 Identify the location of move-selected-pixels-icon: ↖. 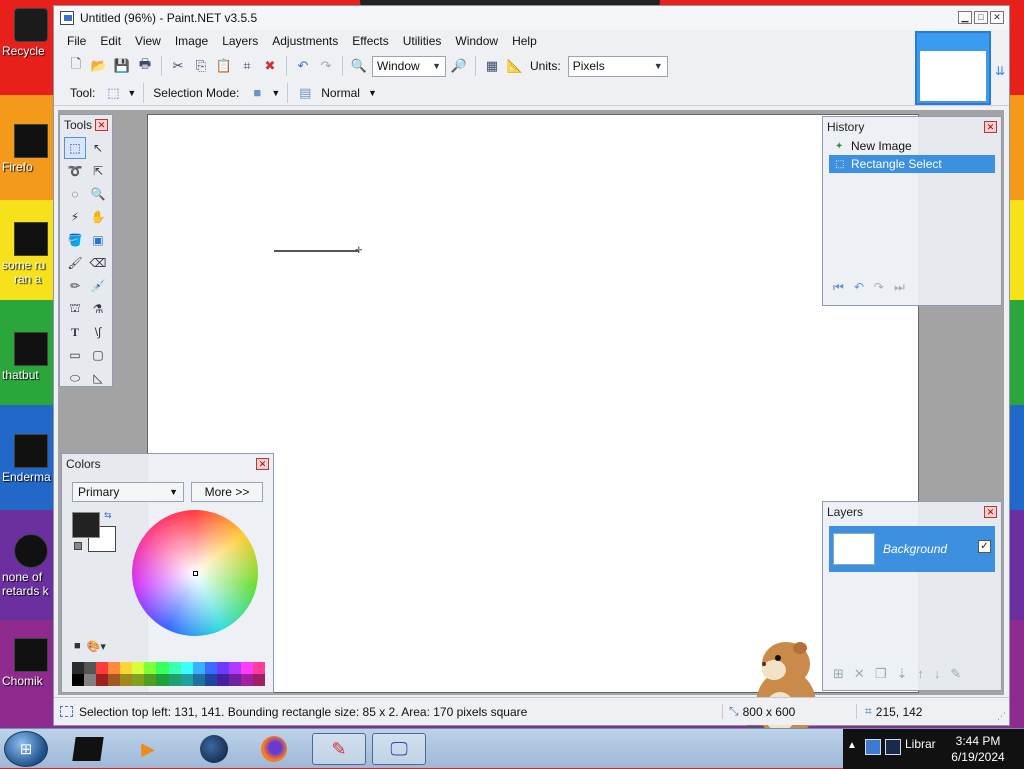
(98, 148).